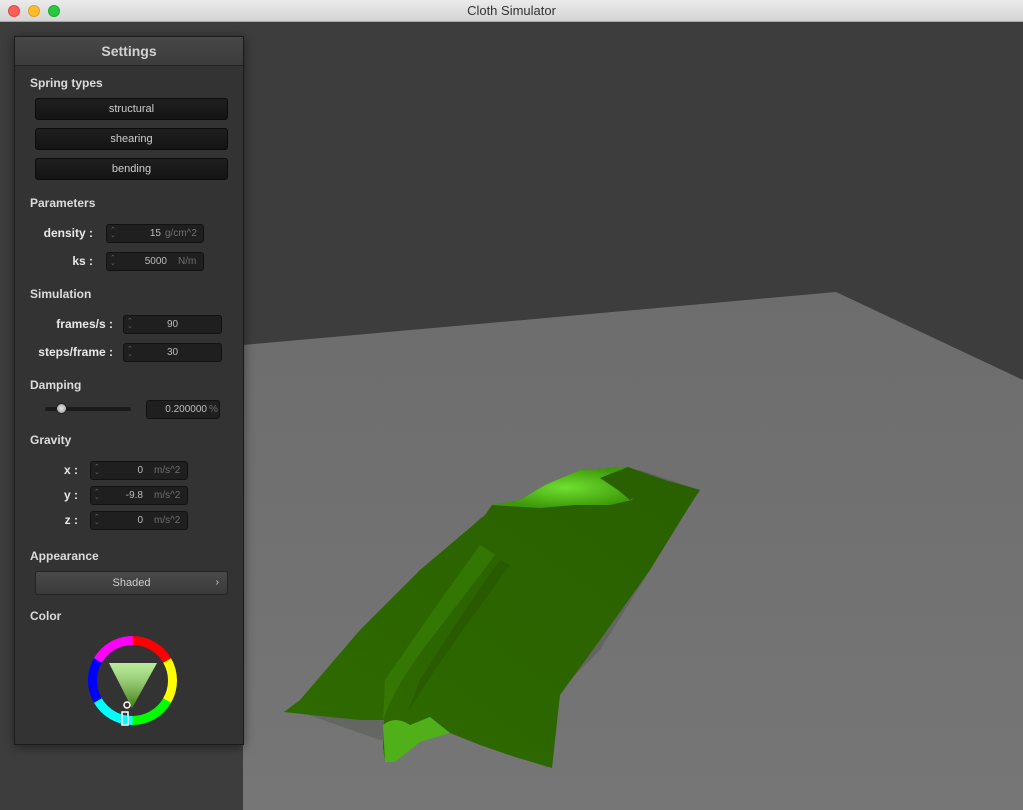  What do you see at coordinates (131, 169) in the screenshot?
I see `bending-toggle-button: bending` at bounding box center [131, 169].